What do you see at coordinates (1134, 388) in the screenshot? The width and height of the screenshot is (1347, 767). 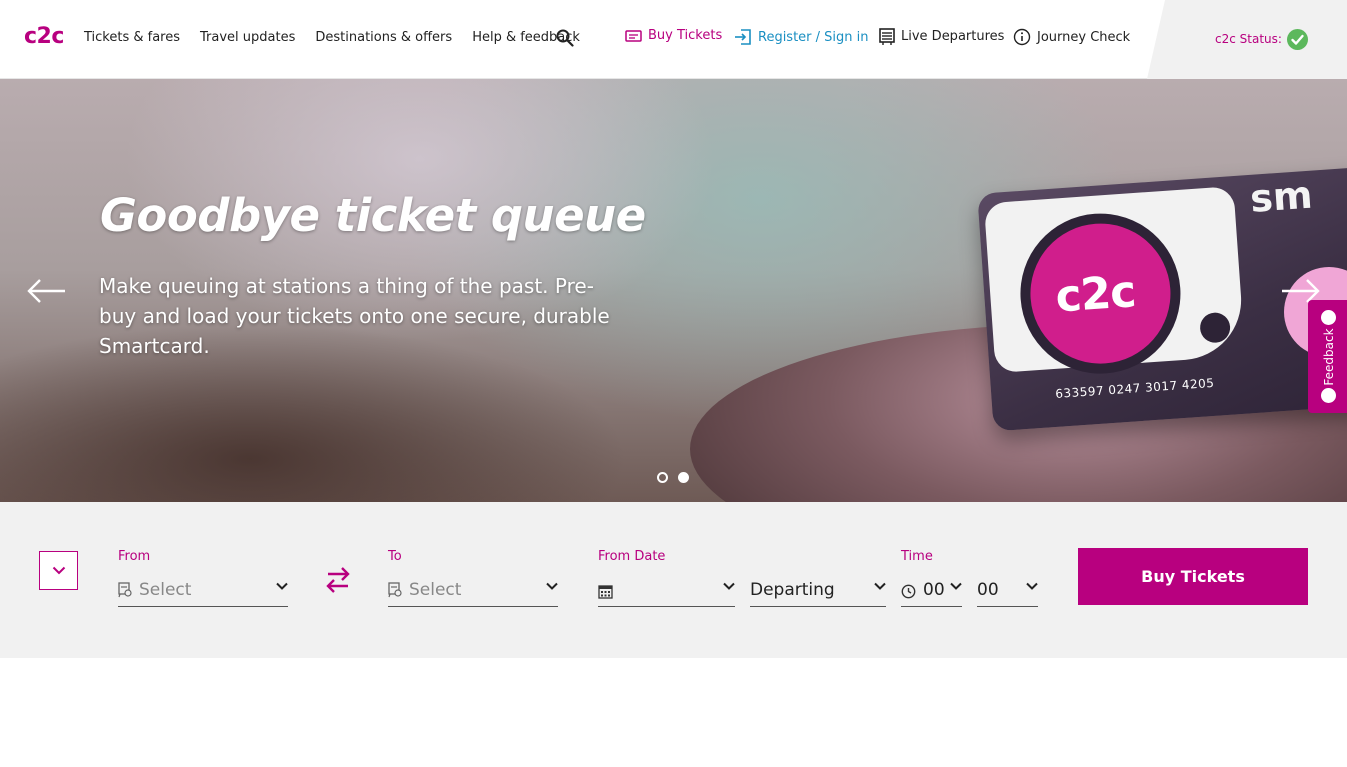 I see `card-number: 633597 0247 3017 4205` at bounding box center [1134, 388].